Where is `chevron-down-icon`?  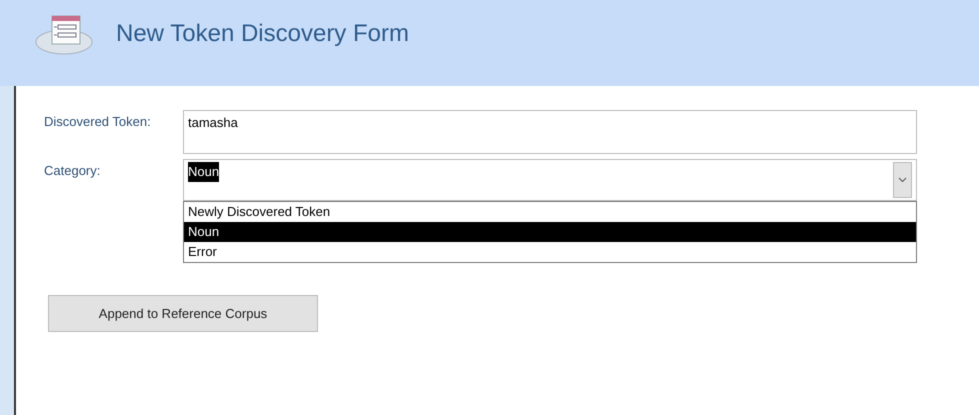
chevron-down-icon is located at coordinates (902, 180).